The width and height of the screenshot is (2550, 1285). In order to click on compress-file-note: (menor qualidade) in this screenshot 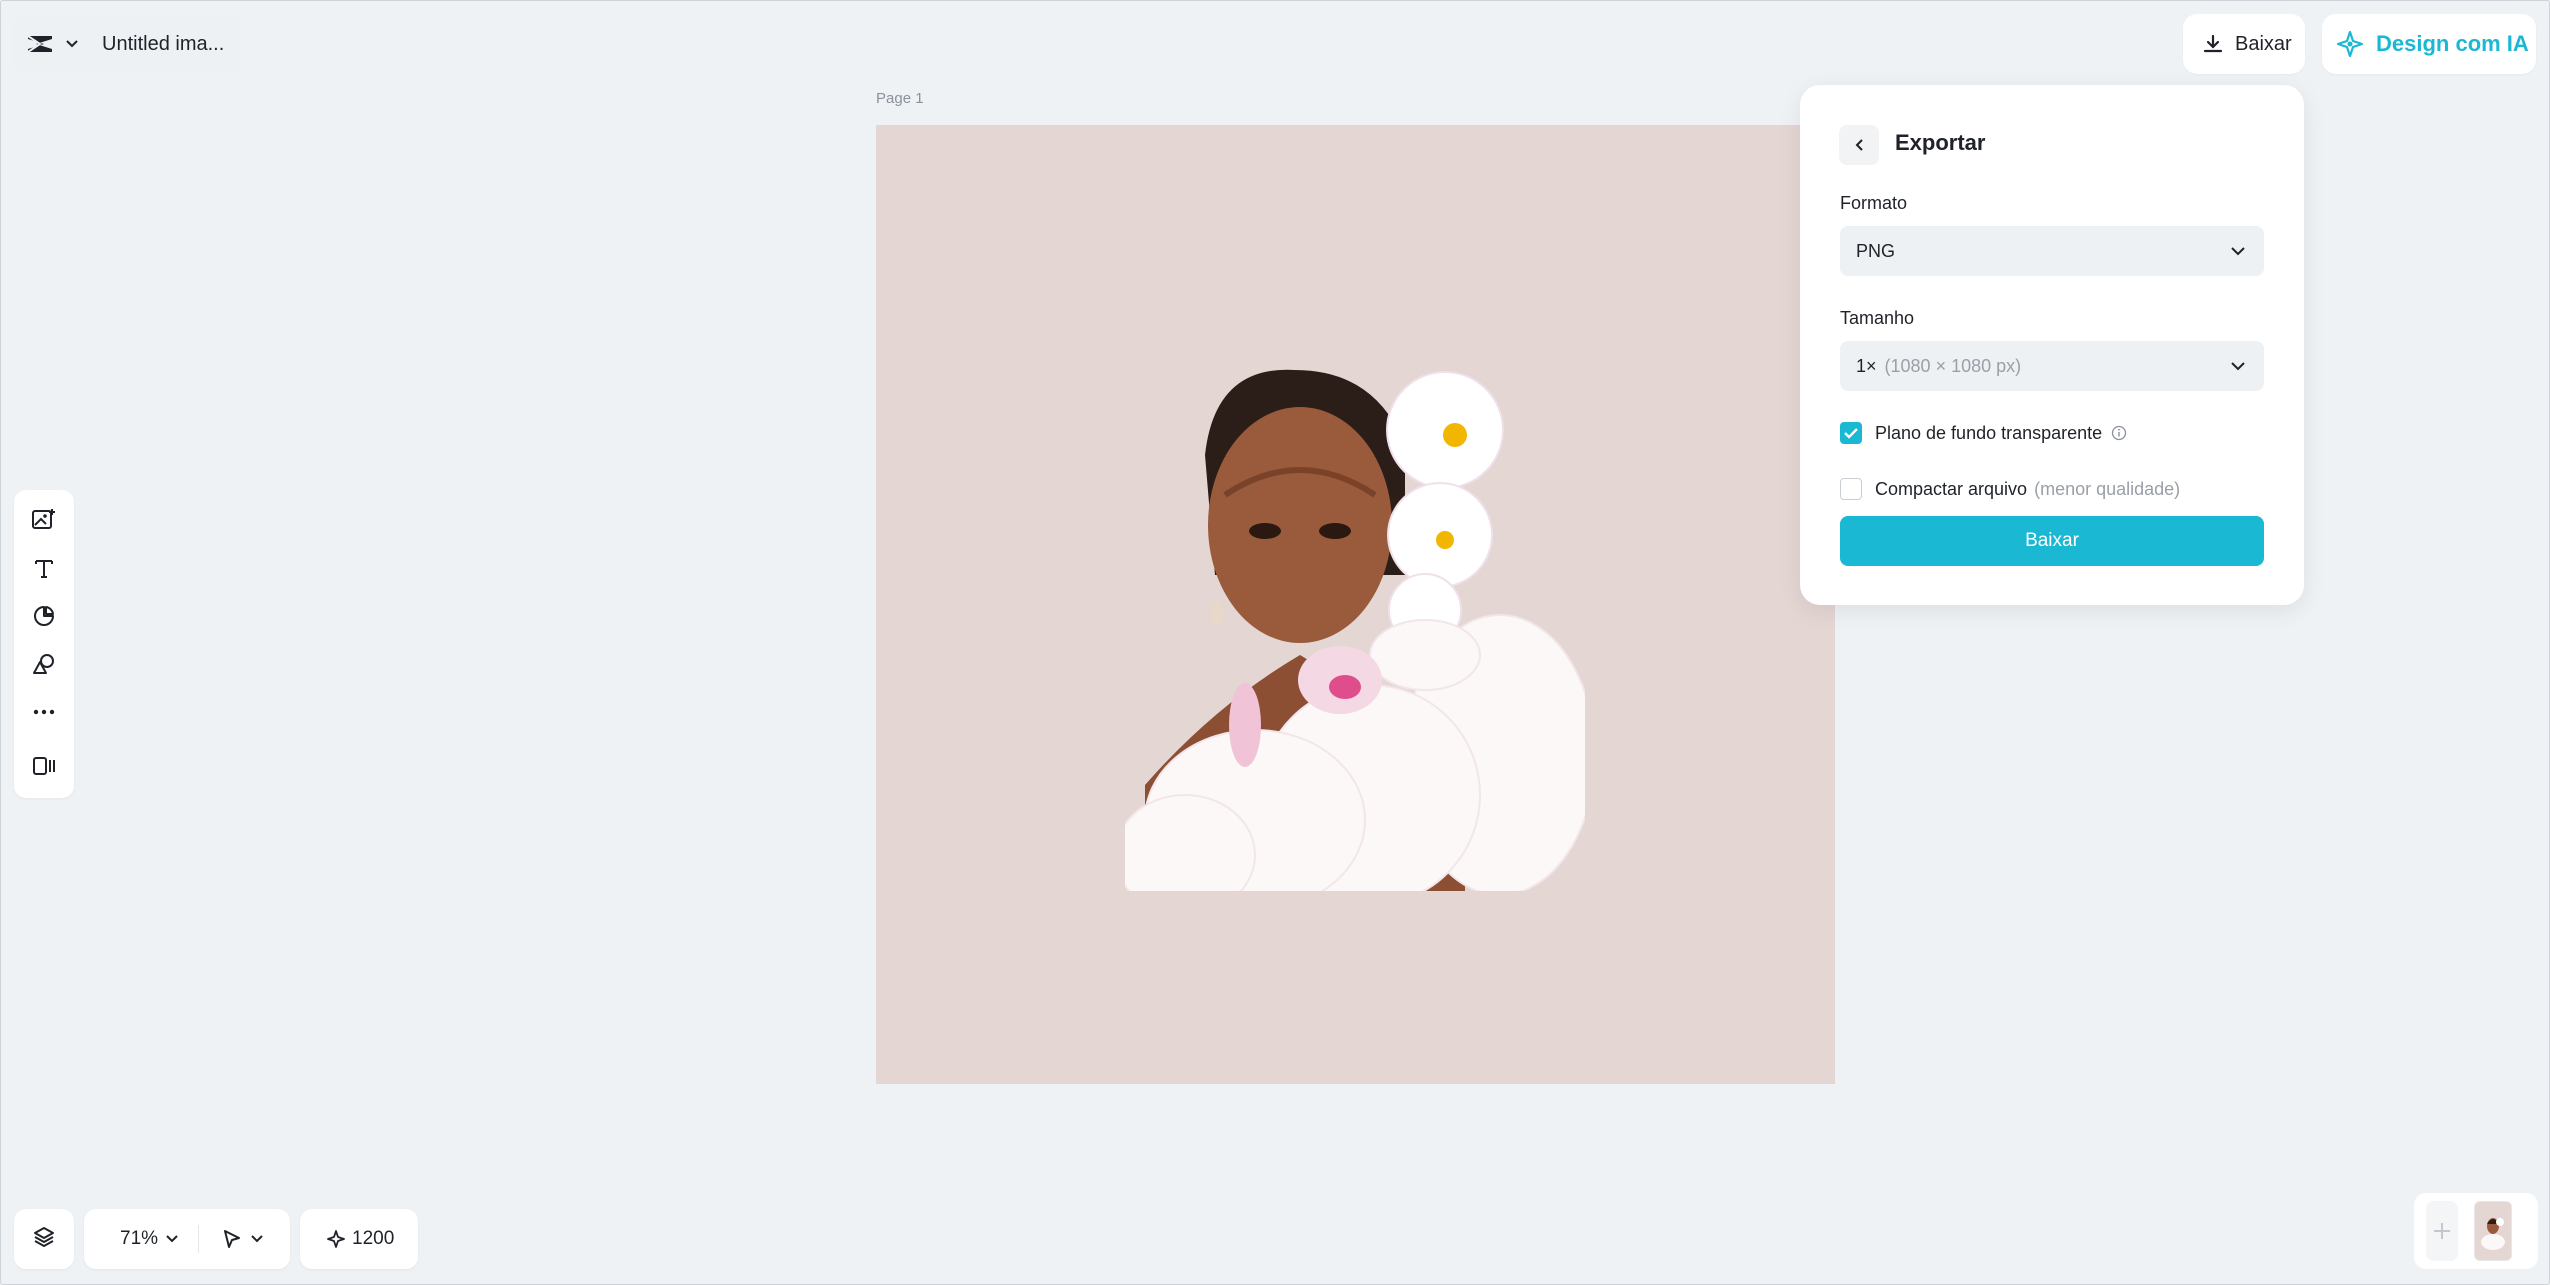, I will do `click(2107, 488)`.